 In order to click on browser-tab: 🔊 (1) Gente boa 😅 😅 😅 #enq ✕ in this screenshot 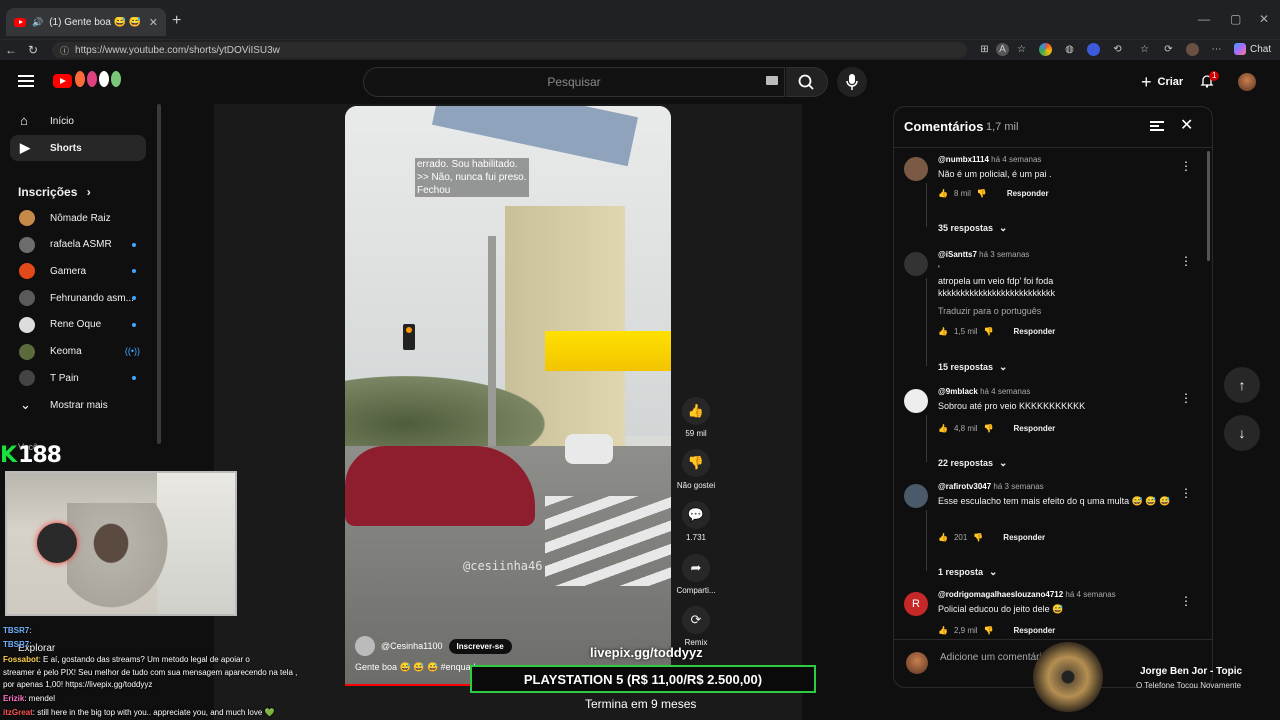, I will do `click(86, 22)`.